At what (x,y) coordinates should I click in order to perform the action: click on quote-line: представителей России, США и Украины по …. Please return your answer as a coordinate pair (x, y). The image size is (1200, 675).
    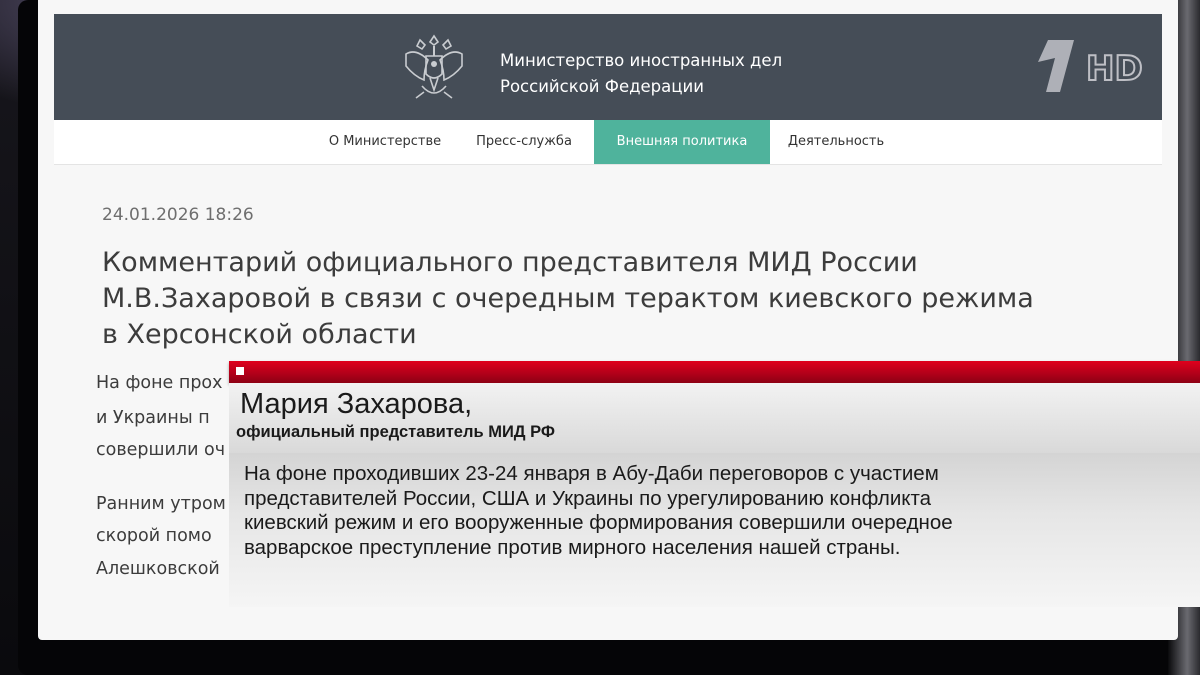
    Looking at the image, I should click on (588, 498).